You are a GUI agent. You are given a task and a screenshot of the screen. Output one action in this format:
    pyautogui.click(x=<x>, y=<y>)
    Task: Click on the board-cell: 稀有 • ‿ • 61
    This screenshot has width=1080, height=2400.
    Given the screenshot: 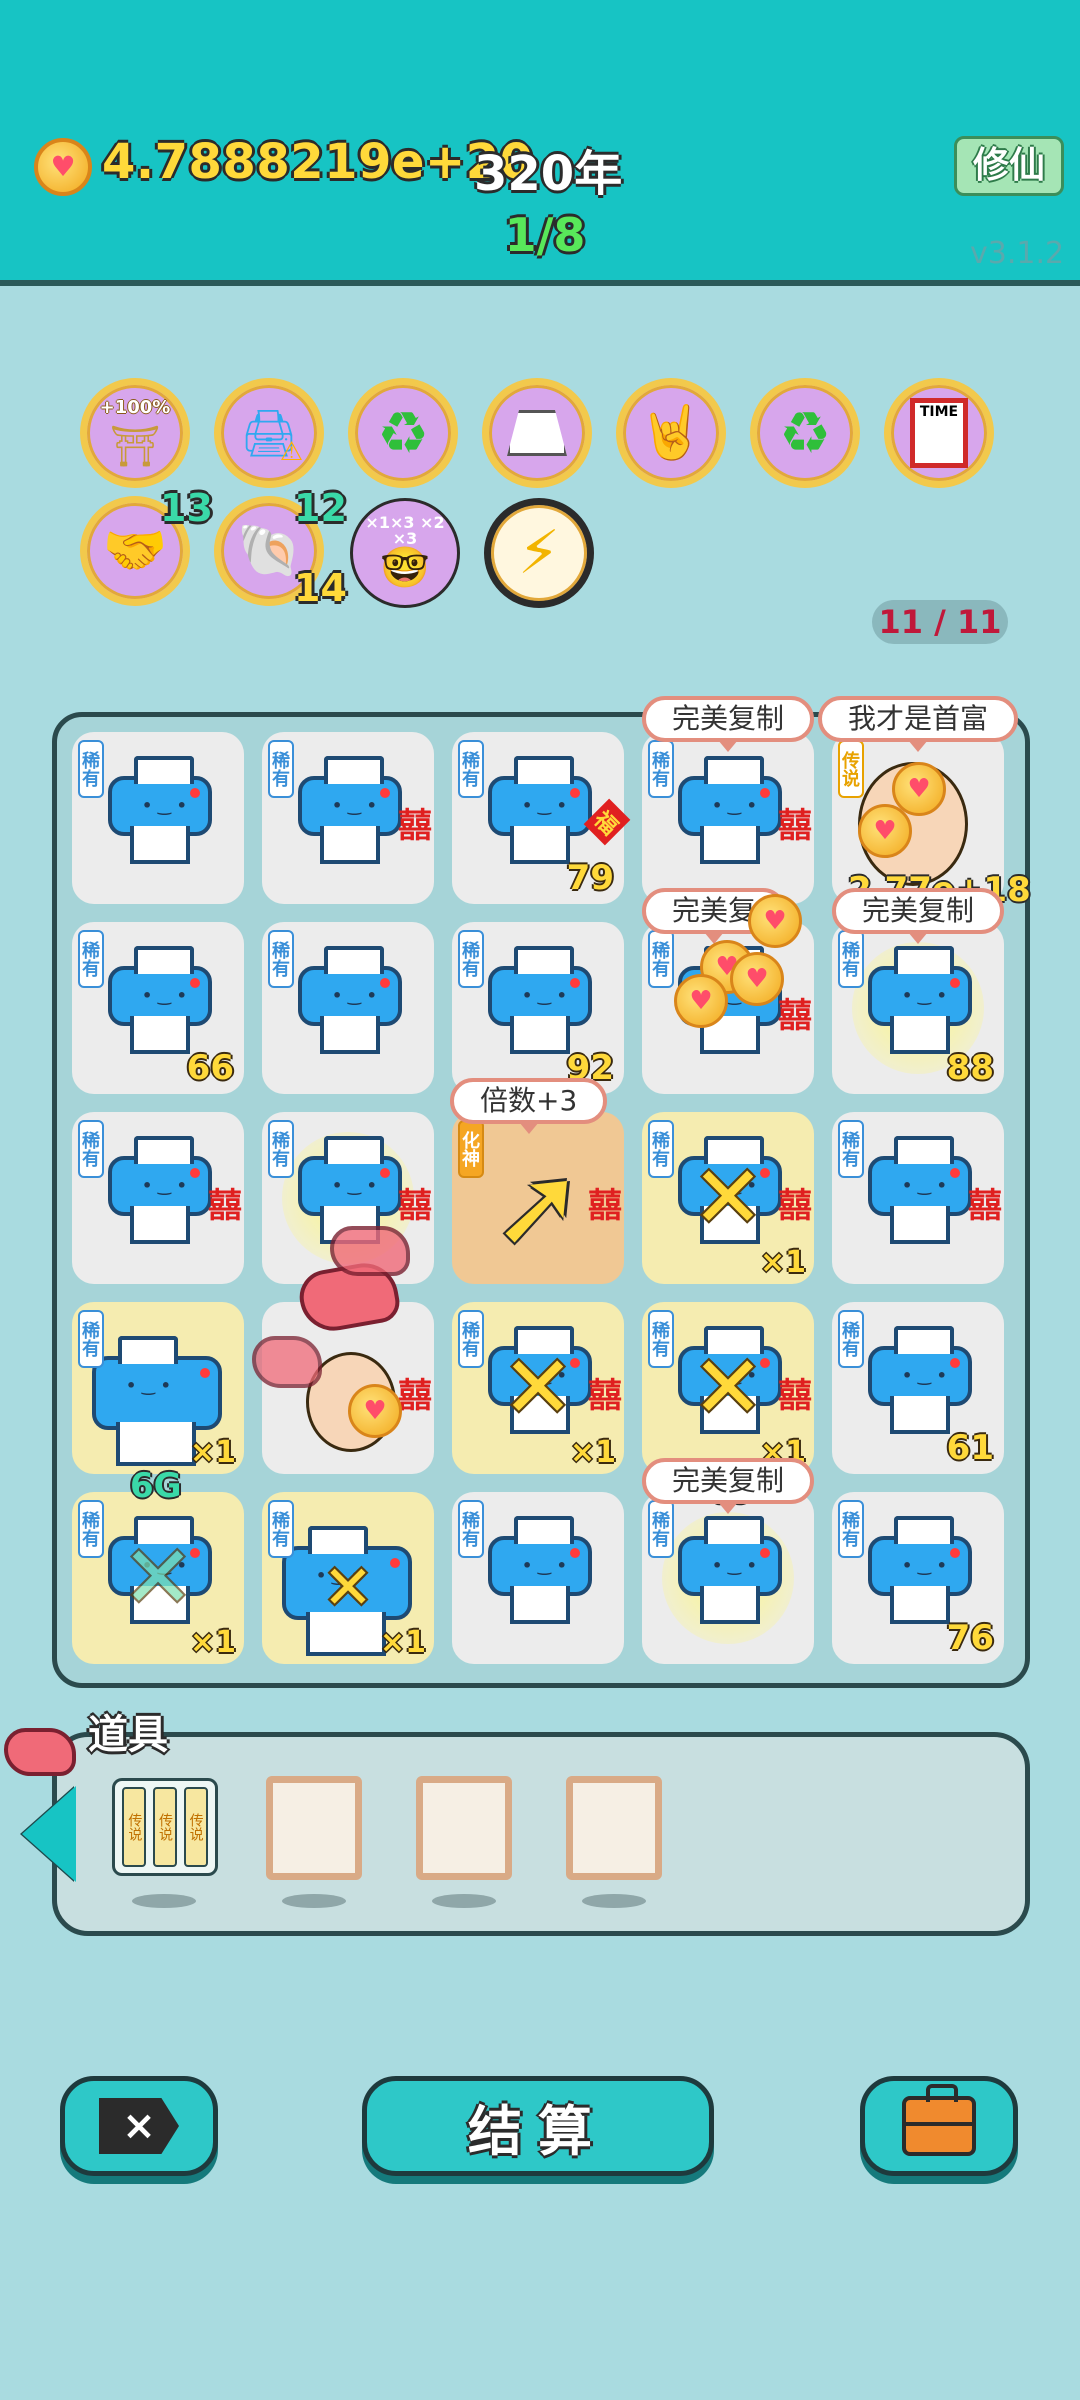 What is the action you would take?
    pyautogui.click(x=918, y=1388)
    